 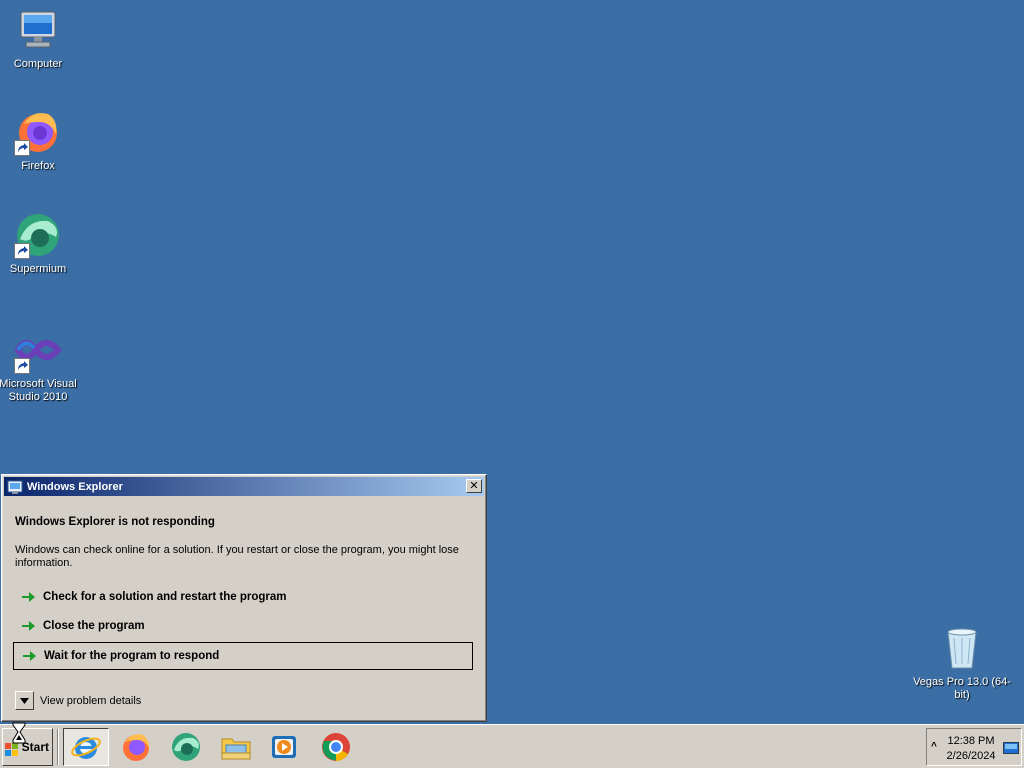 I want to click on desktop-icon-label: Microsoft Visual Studio 2010, so click(x=38, y=390).